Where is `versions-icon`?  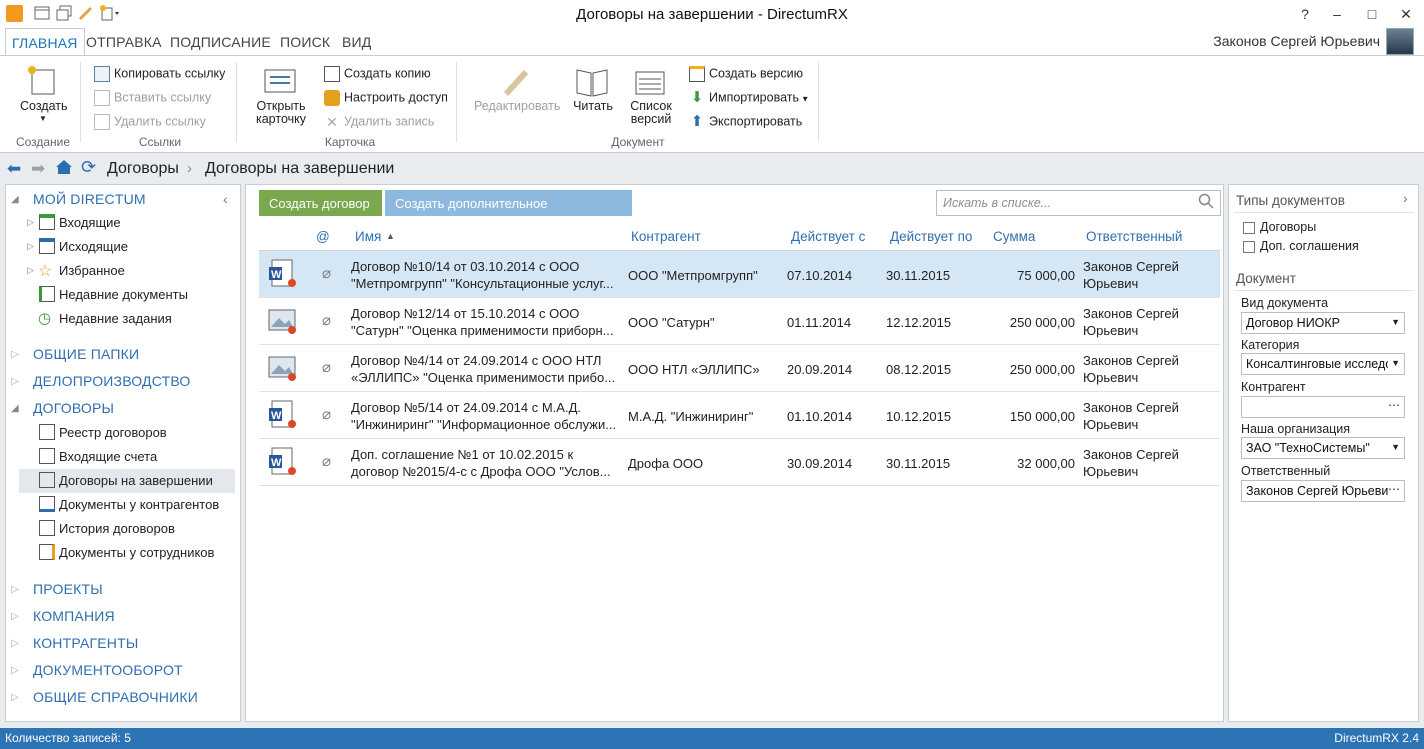 versions-icon is located at coordinates (650, 83).